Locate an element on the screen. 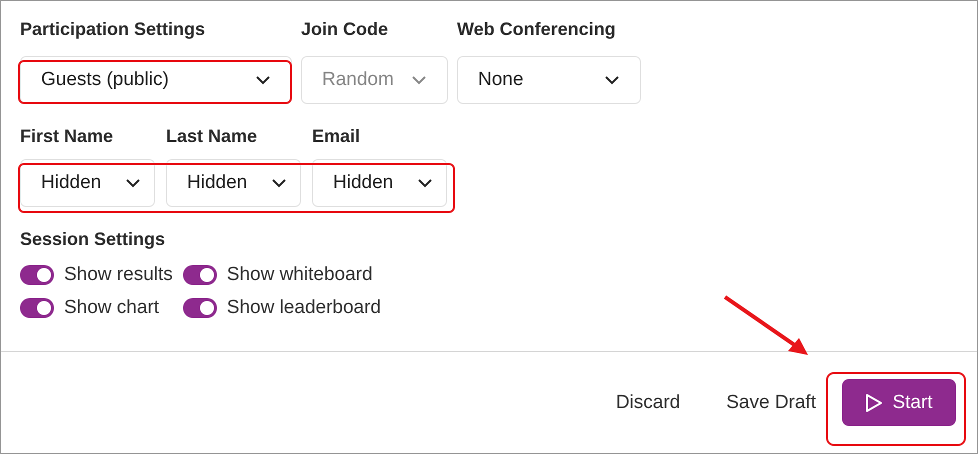 The width and height of the screenshot is (978, 454). field-label: Web Conferencing is located at coordinates (537, 30).